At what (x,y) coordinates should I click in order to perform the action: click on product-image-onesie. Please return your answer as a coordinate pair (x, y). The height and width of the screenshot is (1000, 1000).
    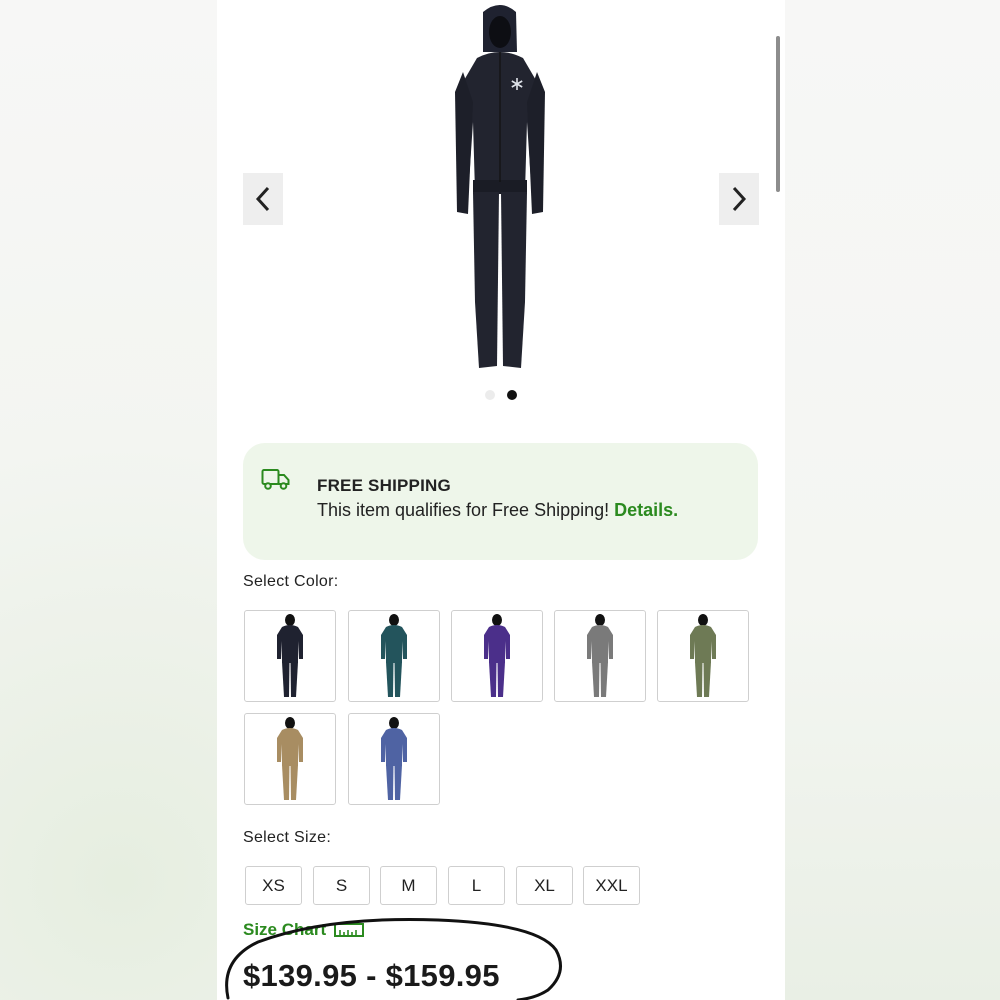
    Looking at the image, I should click on (500, 186).